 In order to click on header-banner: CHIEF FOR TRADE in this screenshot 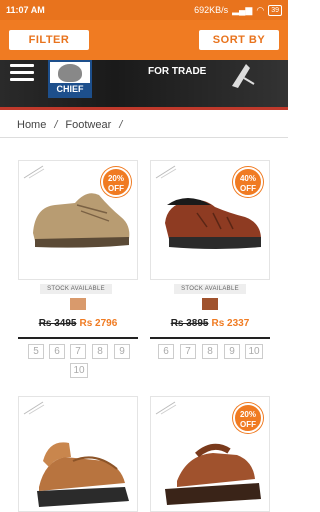, I will do `click(144, 85)`.